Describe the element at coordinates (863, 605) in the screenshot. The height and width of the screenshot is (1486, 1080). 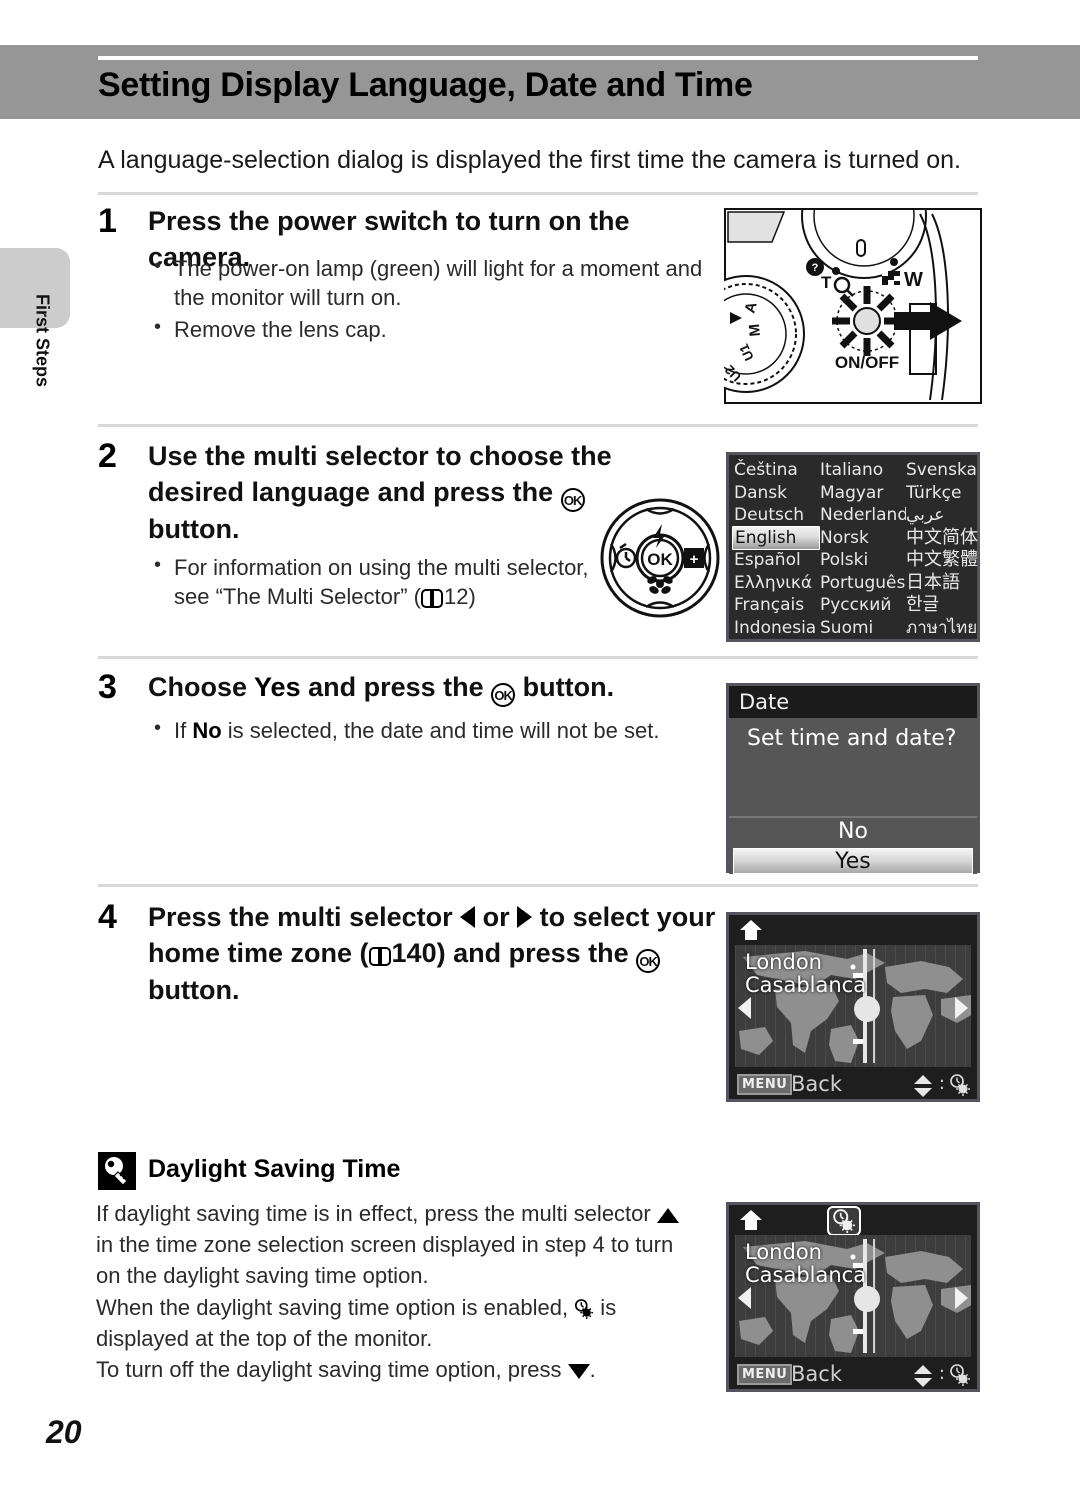
I see `language-option: Русский` at that location.